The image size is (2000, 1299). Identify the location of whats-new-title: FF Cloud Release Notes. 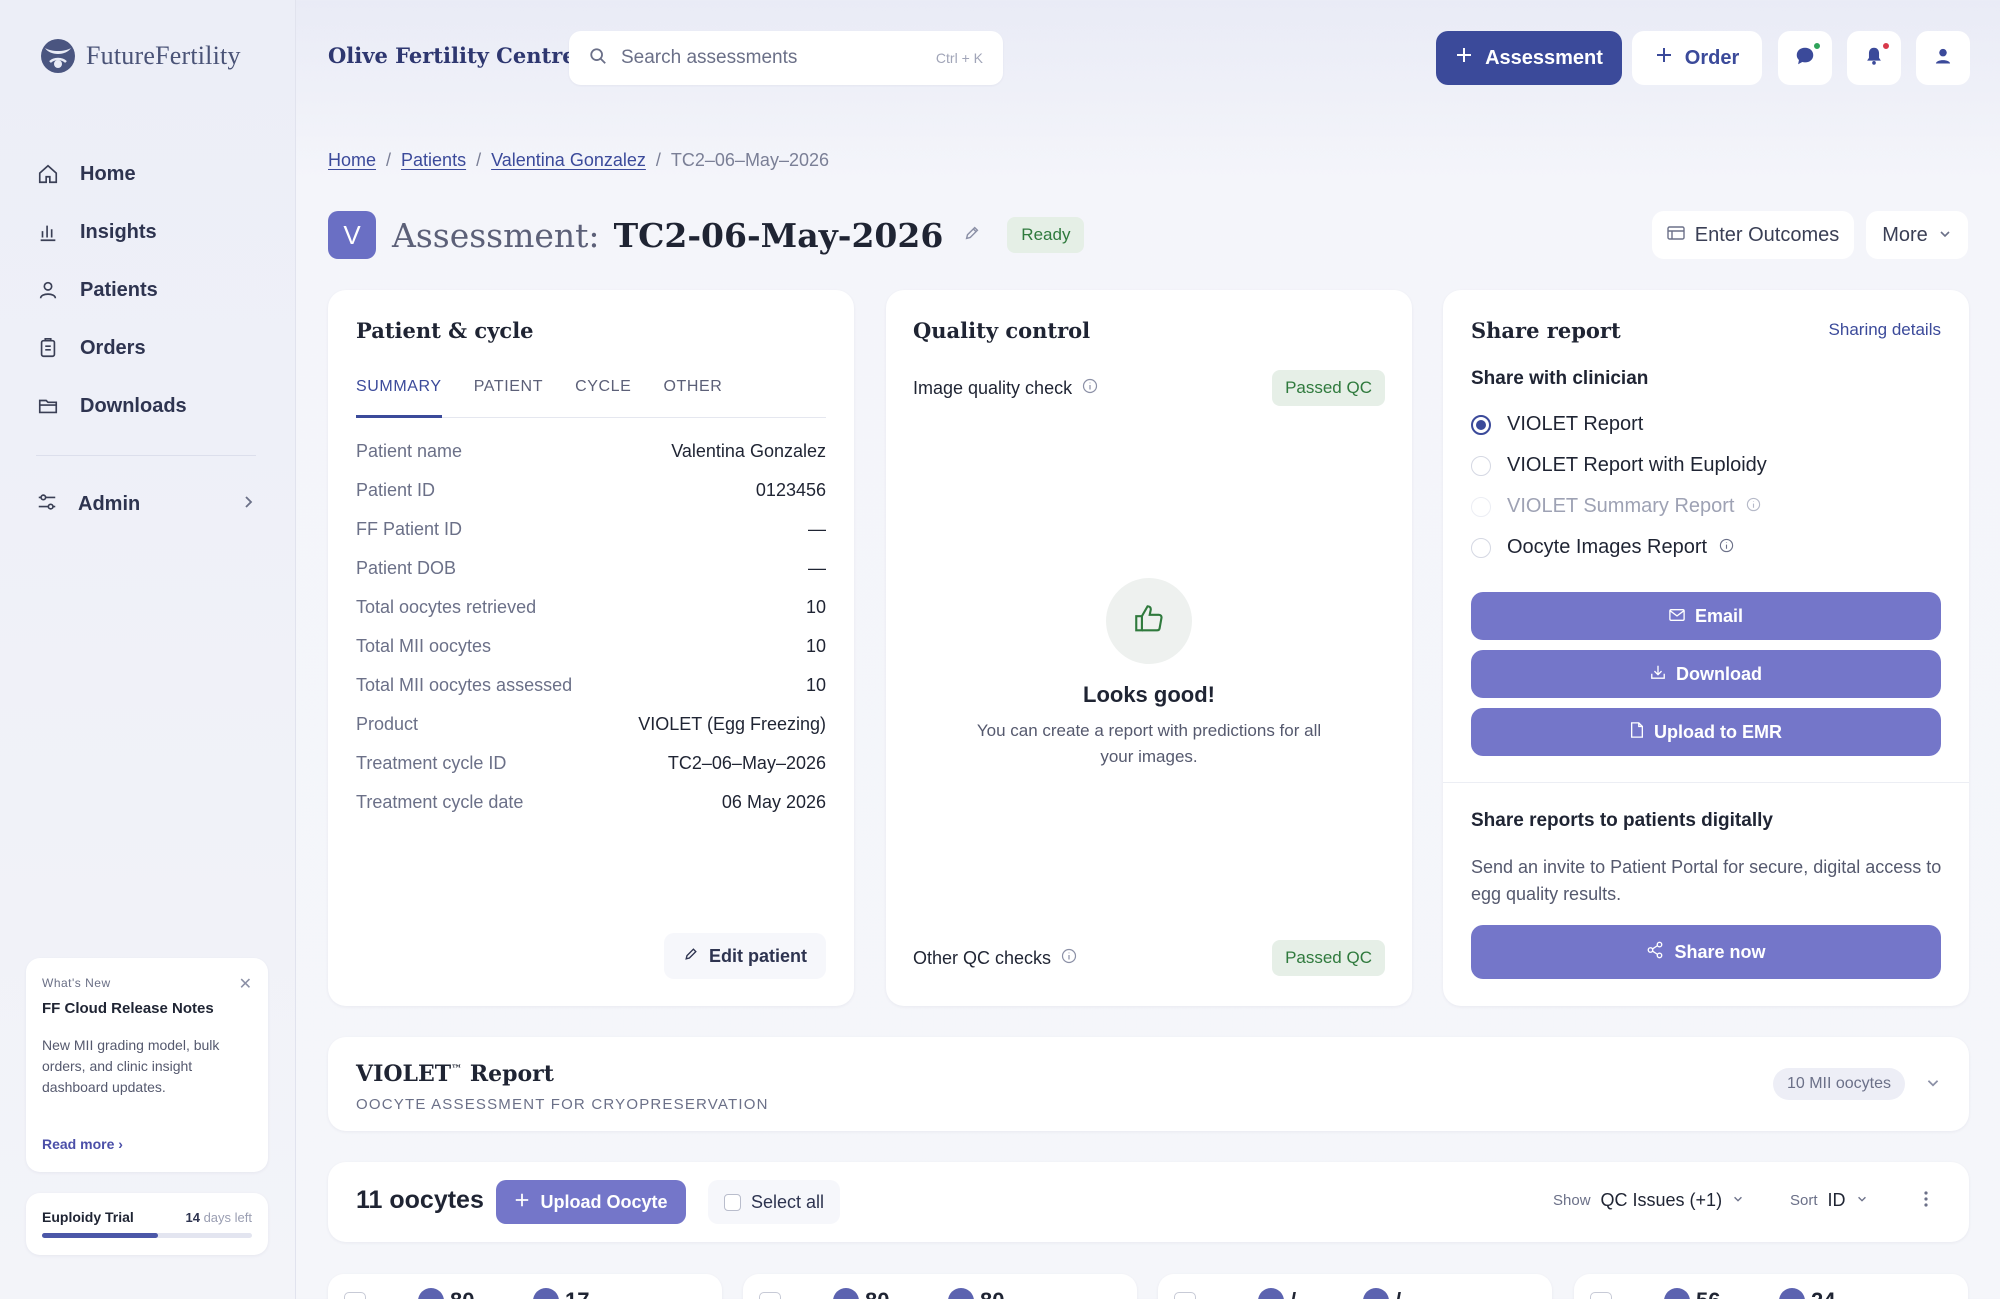
(128, 1008).